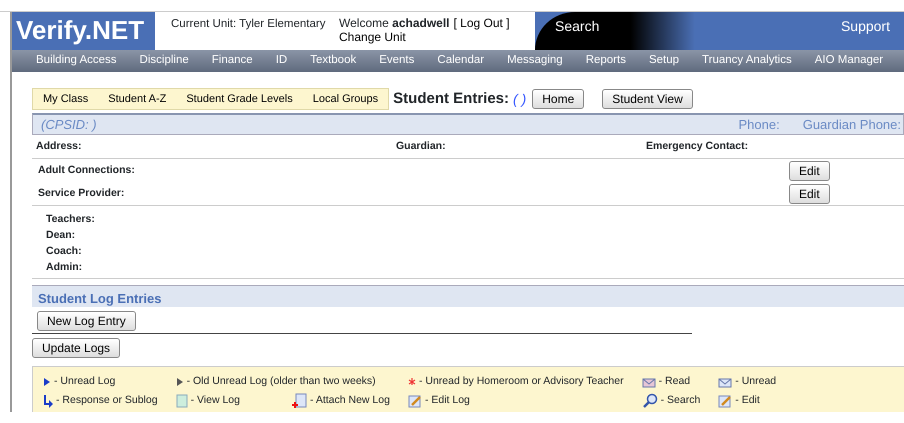 The height and width of the screenshot is (423, 904). Describe the element at coordinates (232, 61) in the screenshot. I see `nav-link: Finance` at that location.